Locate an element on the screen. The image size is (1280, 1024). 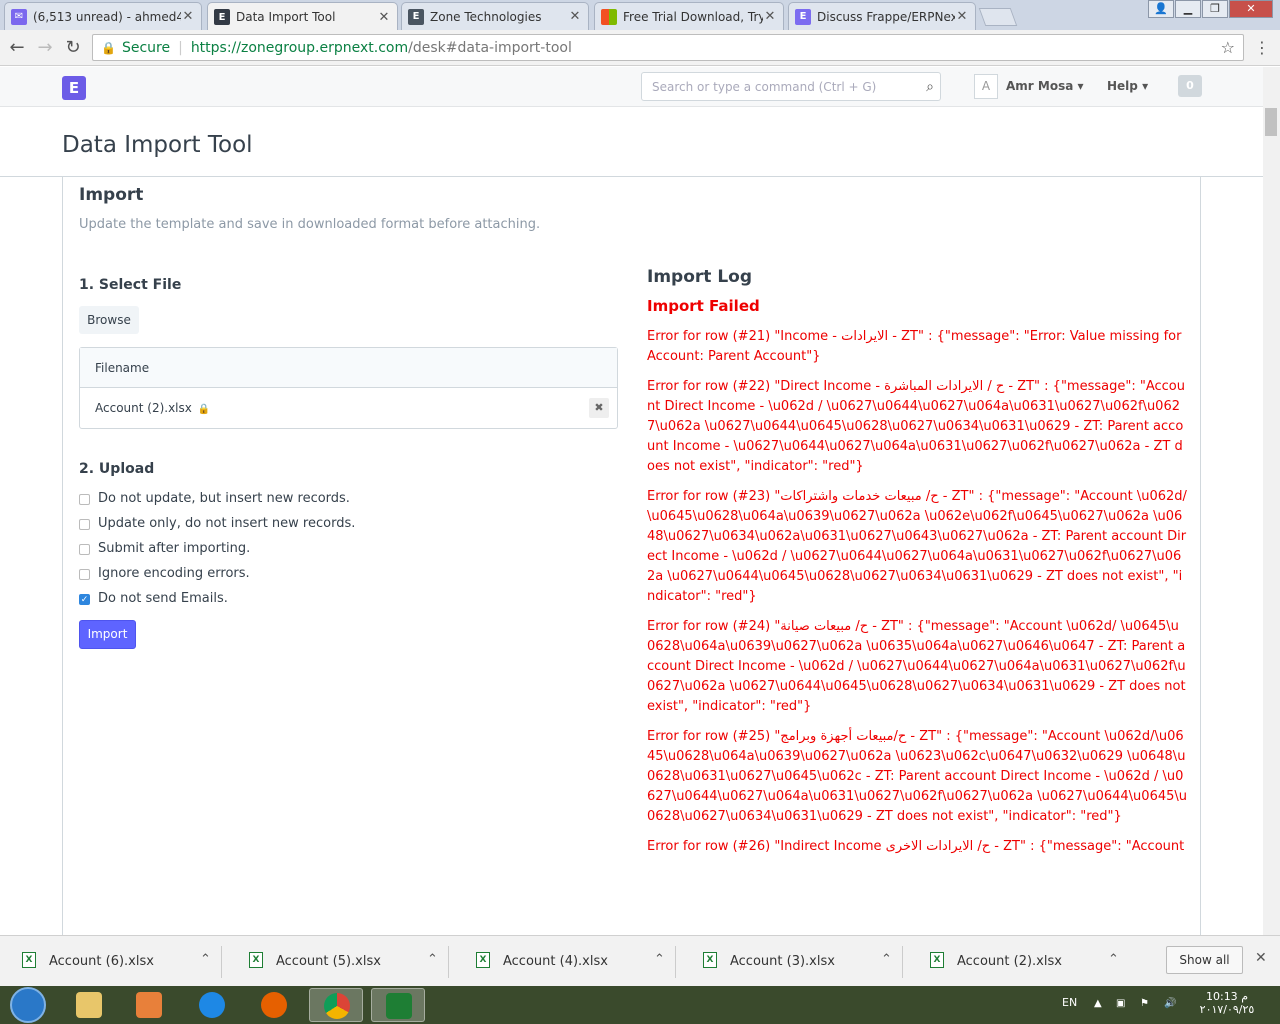
tray-expand-icon: ▲ is located at coordinates (1100, 1004).